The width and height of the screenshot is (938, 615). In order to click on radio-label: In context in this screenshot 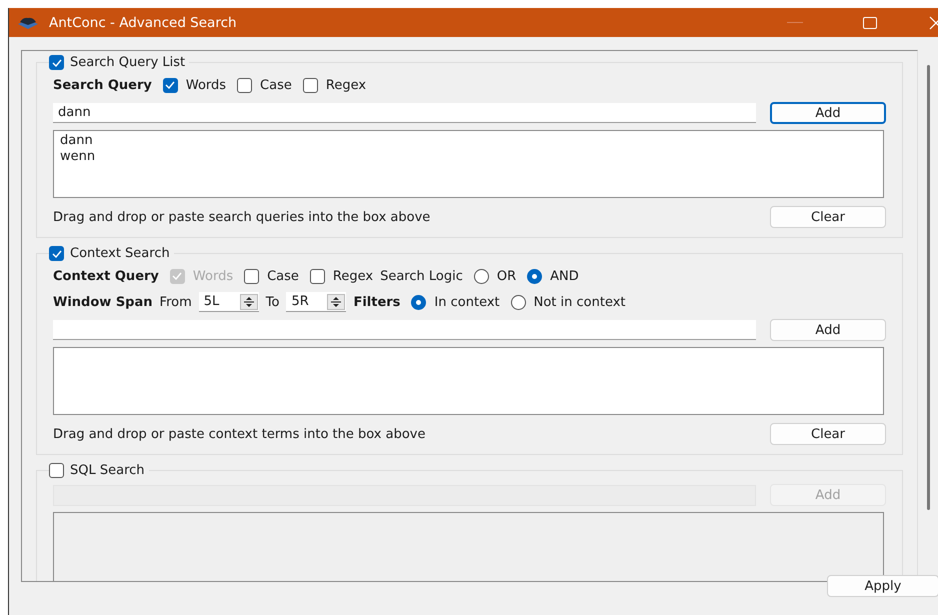, I will do `click(467, 302)`.